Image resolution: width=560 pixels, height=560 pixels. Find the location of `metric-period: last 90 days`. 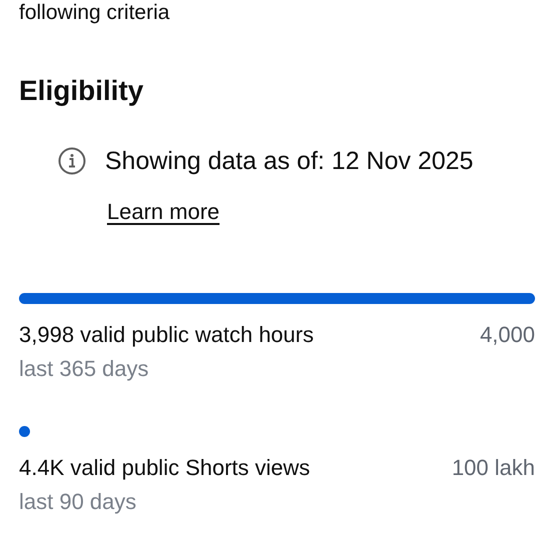

metric-period: last 90 days is located at coordinates (78, 502).